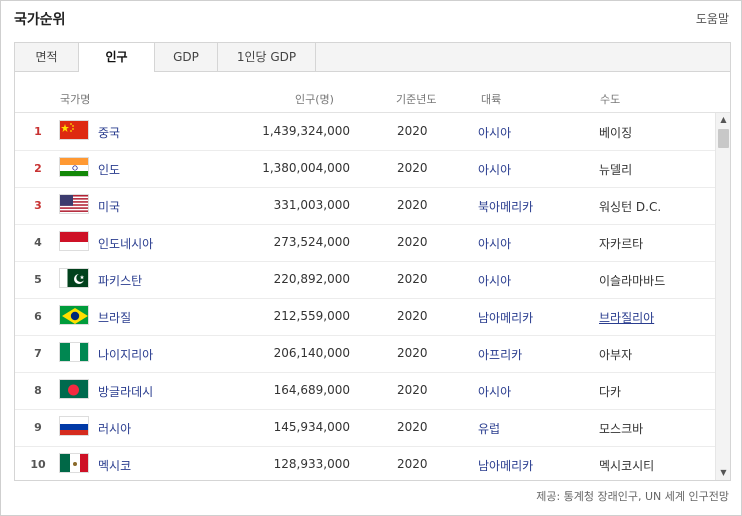 The height and width of the screenshot is (516, 742). What do you see at coordinates (311, 205) in the screenshot?
I see `population-value: 331,003,000` at bounding box center [311, 205].